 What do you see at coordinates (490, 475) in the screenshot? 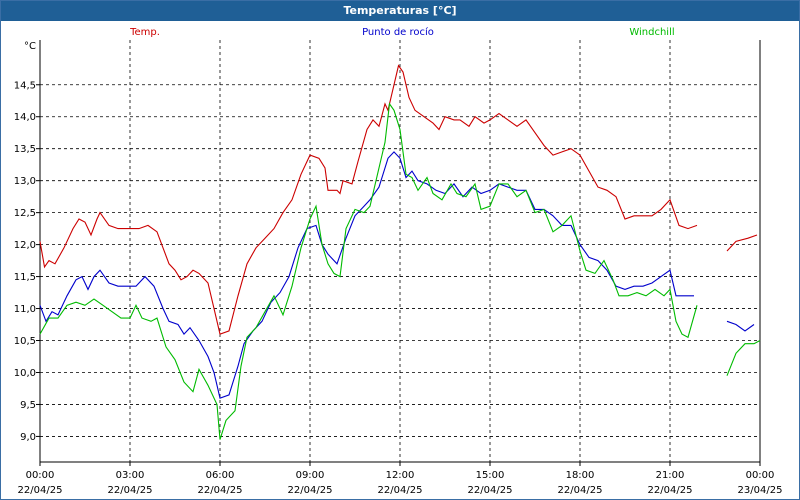
I see `x-tick-time-label: 15:00` at bounding box center [490, 475].